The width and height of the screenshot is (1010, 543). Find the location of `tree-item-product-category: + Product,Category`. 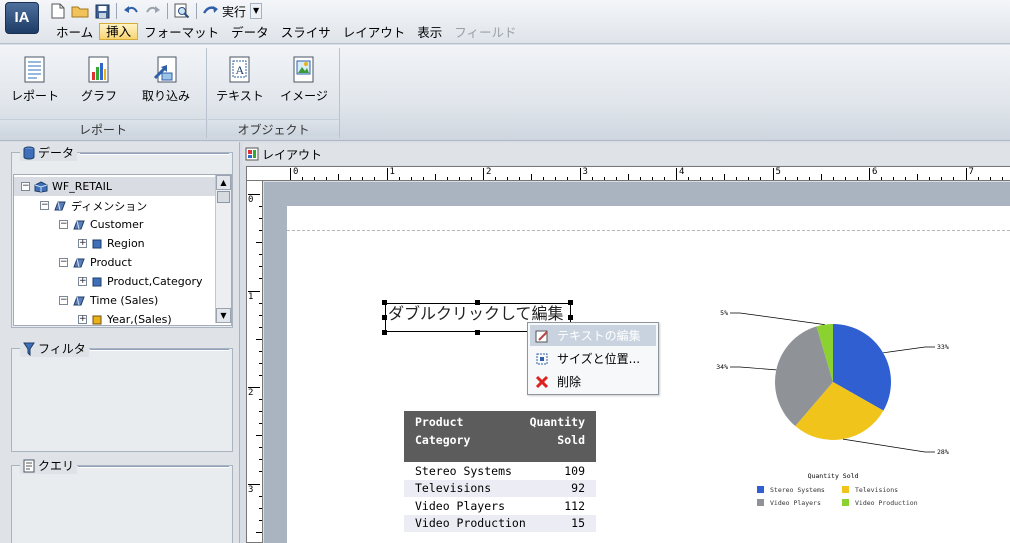

tree-item-product-category: + Product,Category is located at coordinates (140, 281).